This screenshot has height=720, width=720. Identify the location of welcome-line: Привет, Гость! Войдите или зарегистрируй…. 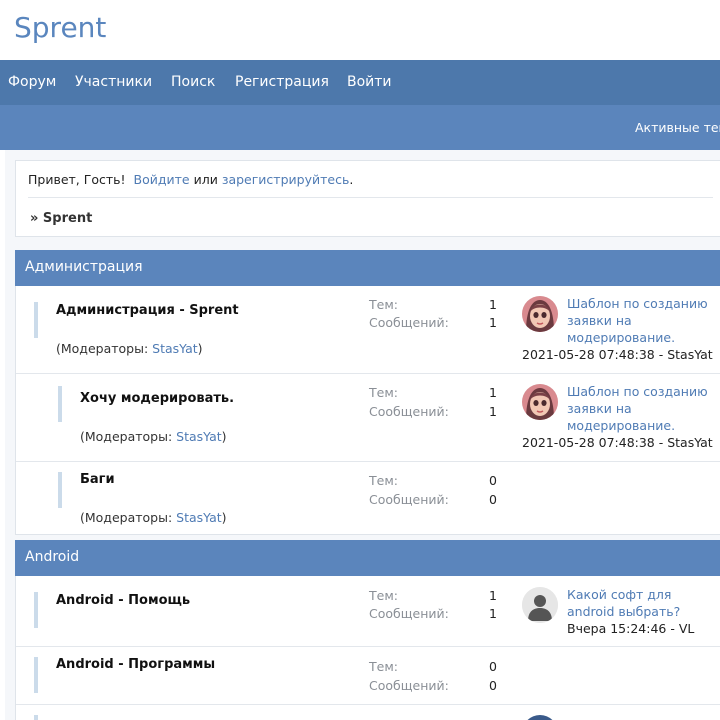
(190, 179).